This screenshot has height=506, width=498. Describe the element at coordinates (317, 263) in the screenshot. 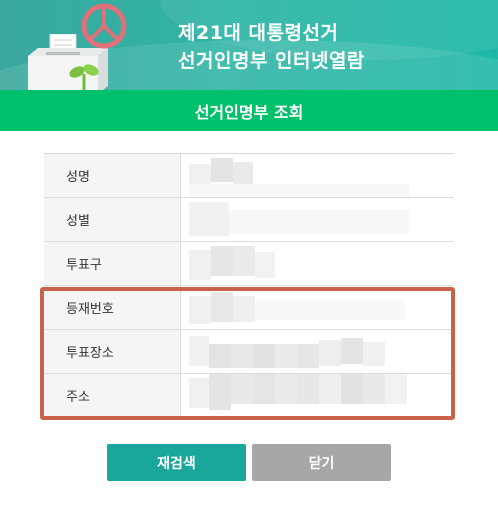

I see `precinct-value-redacted` at that location.